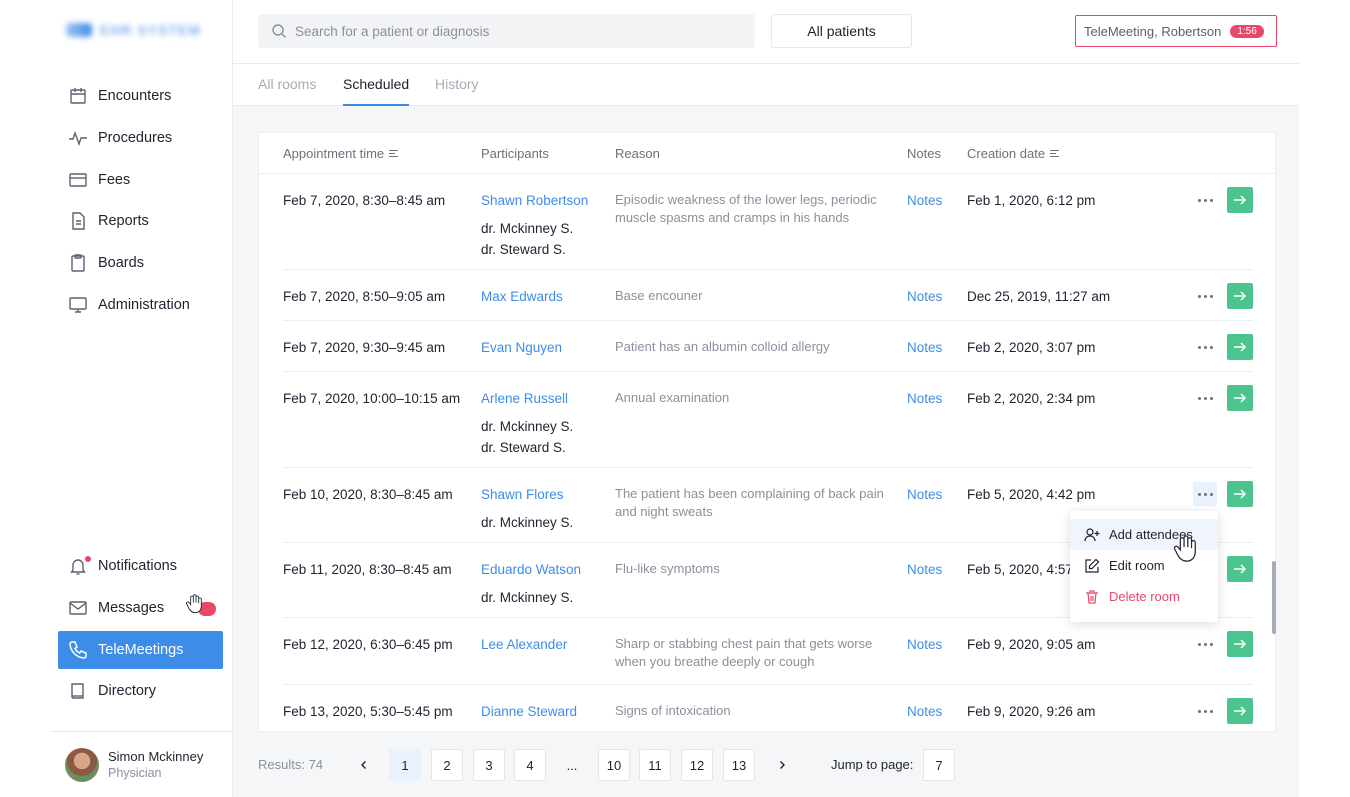  I want to click on sidebar-item-administration: Administration, so click(140, 305).